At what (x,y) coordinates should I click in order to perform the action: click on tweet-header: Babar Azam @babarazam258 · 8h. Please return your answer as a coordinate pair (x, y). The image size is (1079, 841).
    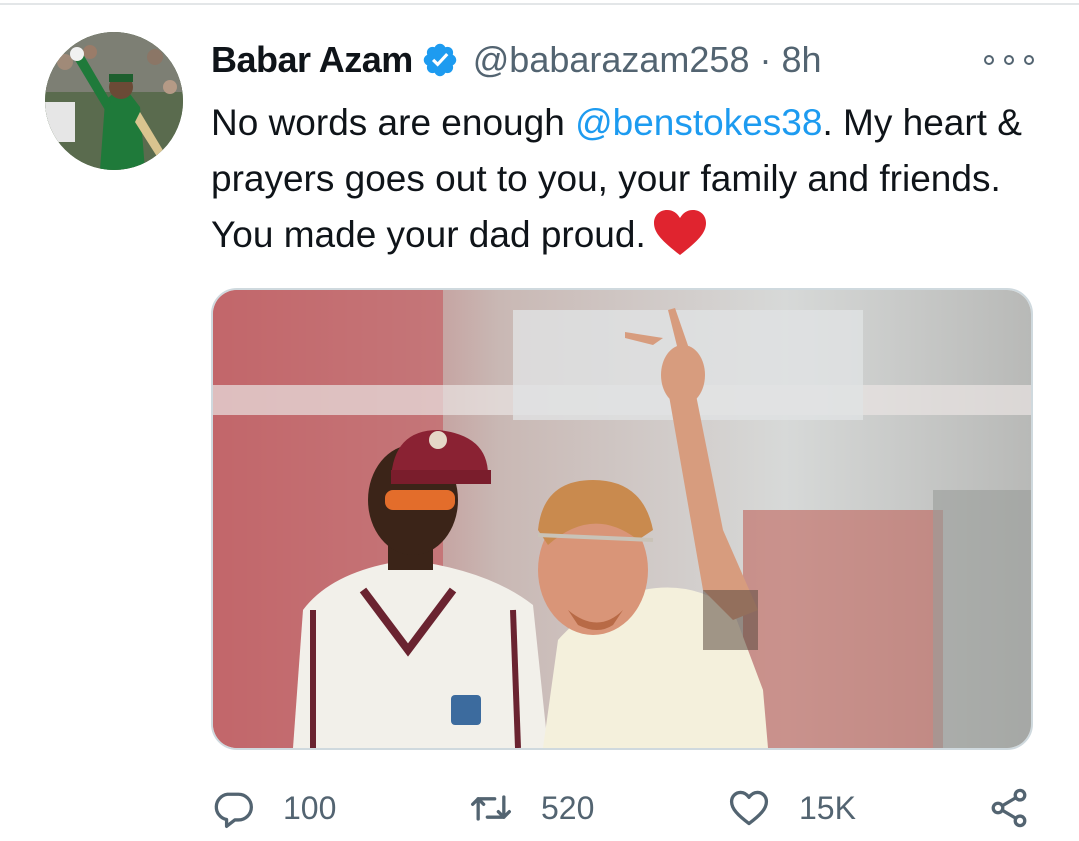
    Looking at the image, I should click on (516, 60).